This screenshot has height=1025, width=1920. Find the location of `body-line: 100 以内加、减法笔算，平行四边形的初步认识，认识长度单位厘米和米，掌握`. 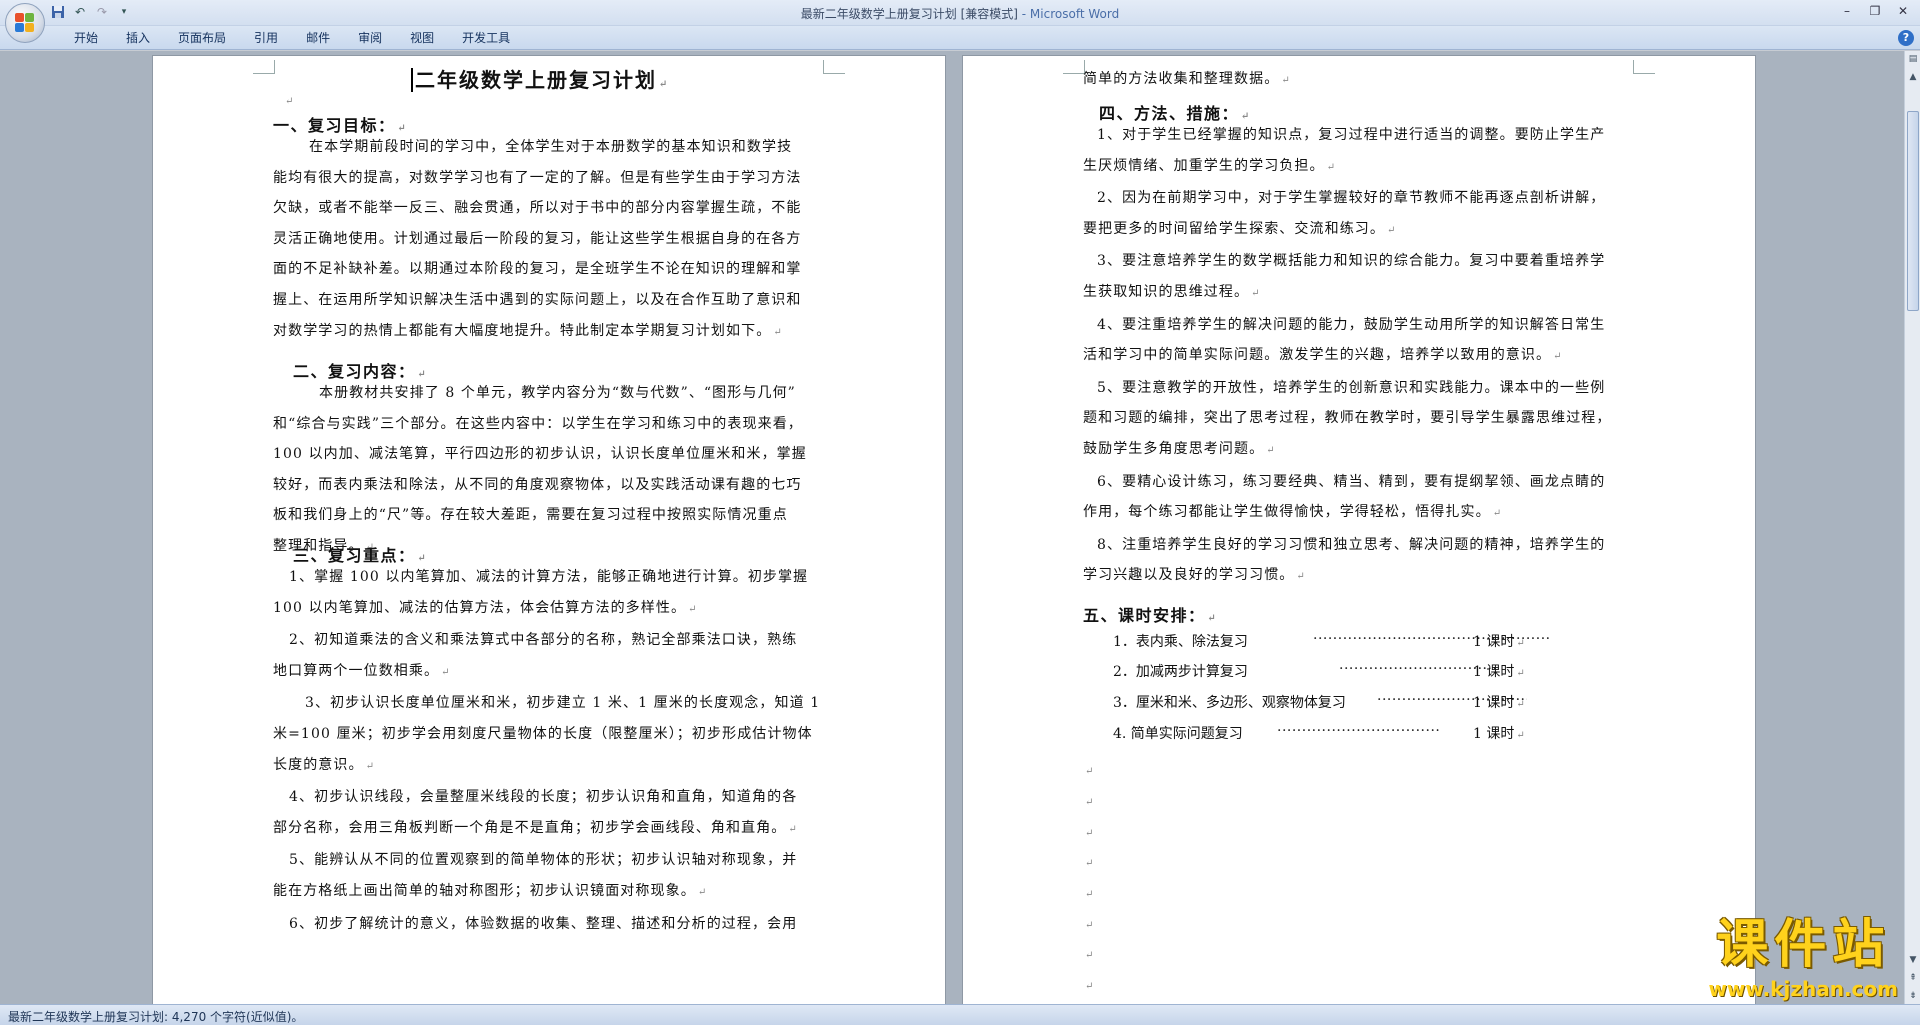

body-line: 100 以内加、减法笔算，平行四边形的初步认识，认识长度单位厘米和米，掌握 is located at coordinates (540, 454).